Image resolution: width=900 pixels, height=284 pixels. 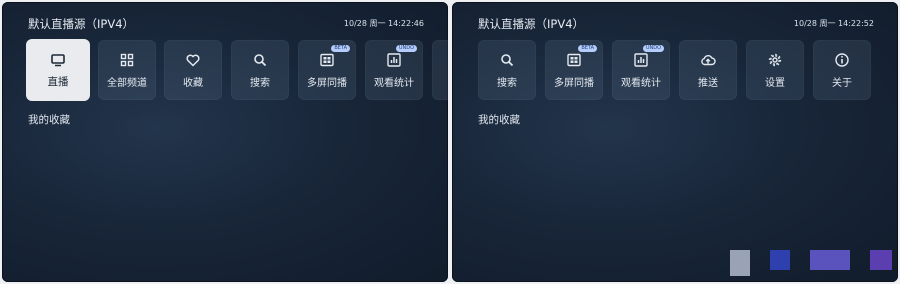 I want to click on info-icon, so click(x=842, y=59).